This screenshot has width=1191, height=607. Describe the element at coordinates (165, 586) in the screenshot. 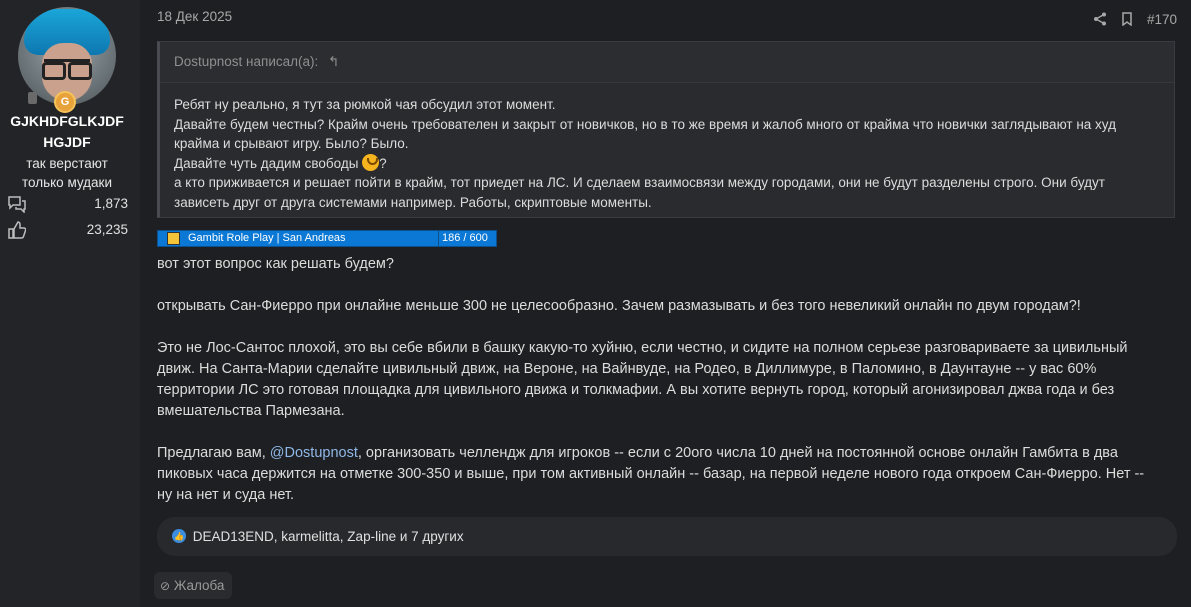

I see `warning-icon: ⊘` at that location.